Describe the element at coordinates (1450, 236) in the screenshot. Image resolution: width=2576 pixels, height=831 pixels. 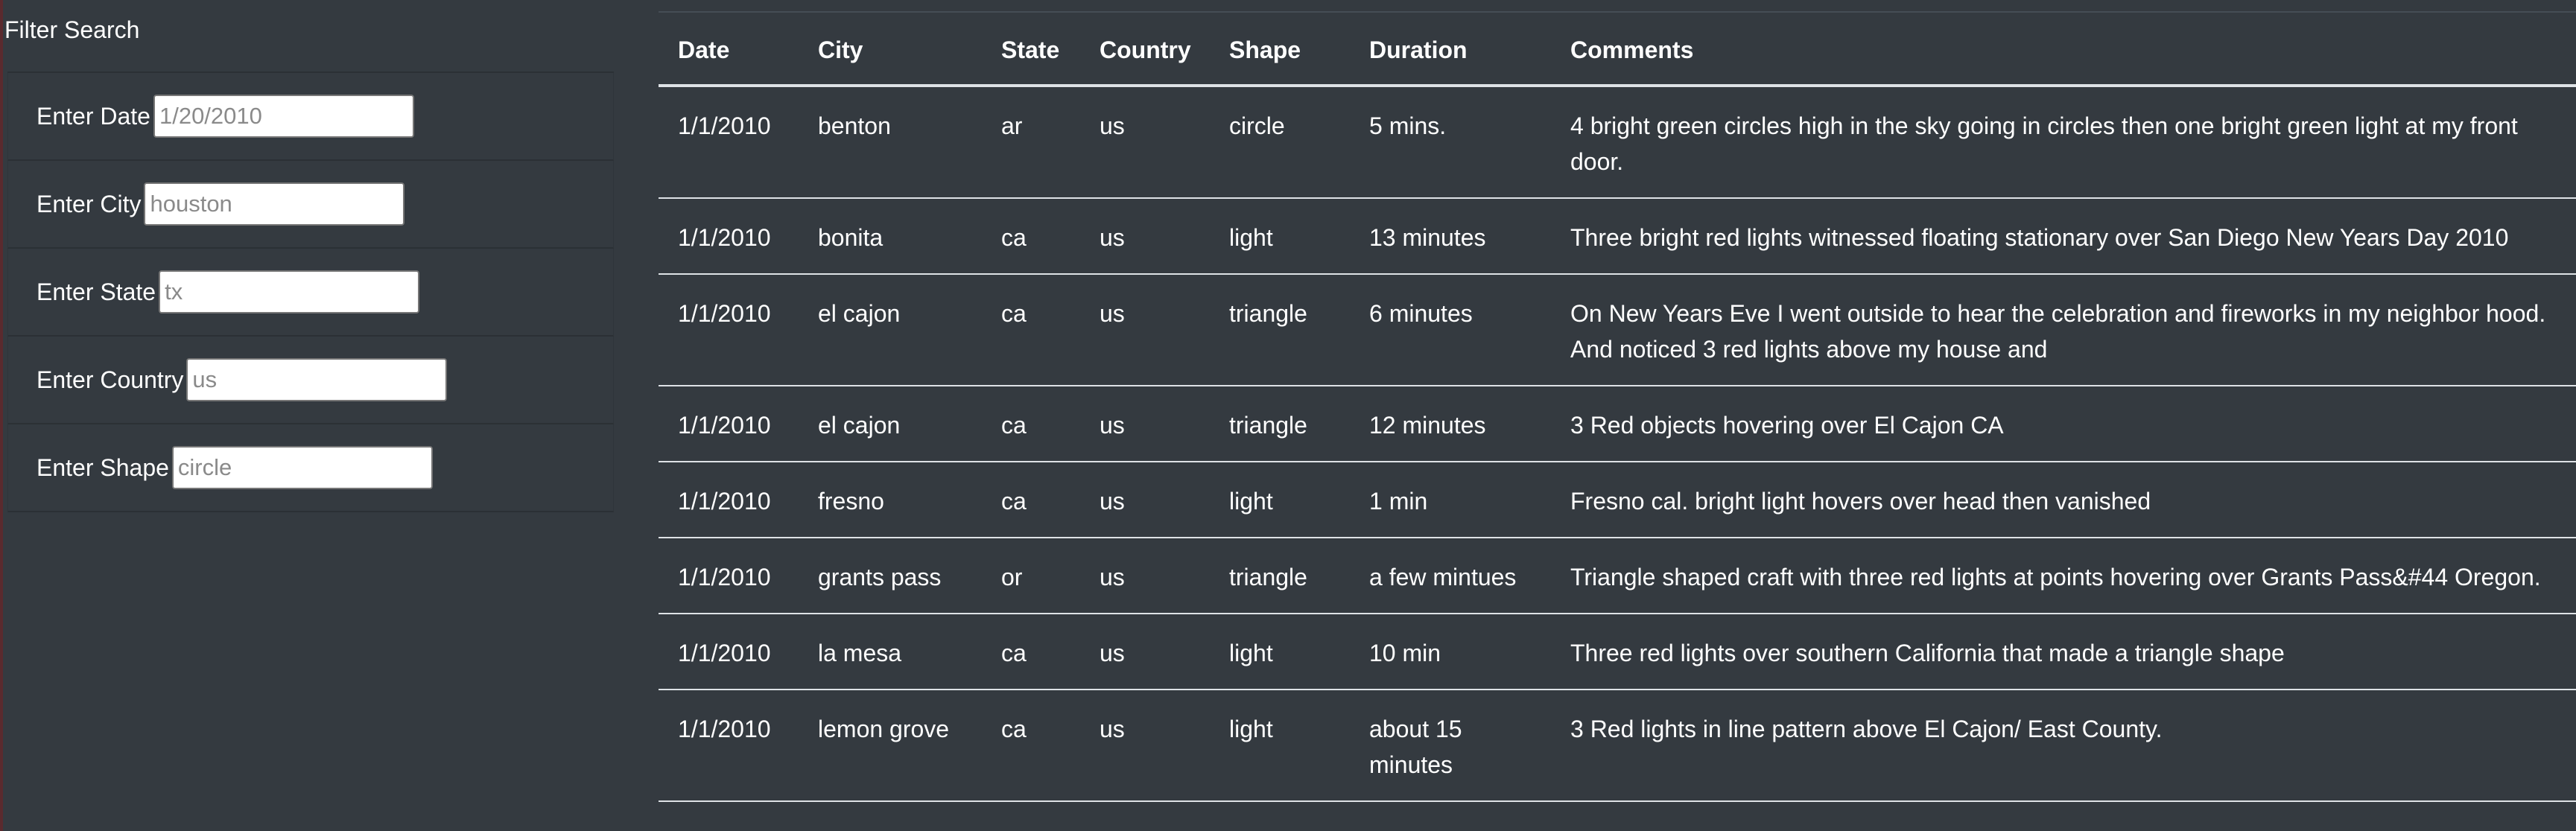
I see `cell-duration: 13 minutes` at that location.